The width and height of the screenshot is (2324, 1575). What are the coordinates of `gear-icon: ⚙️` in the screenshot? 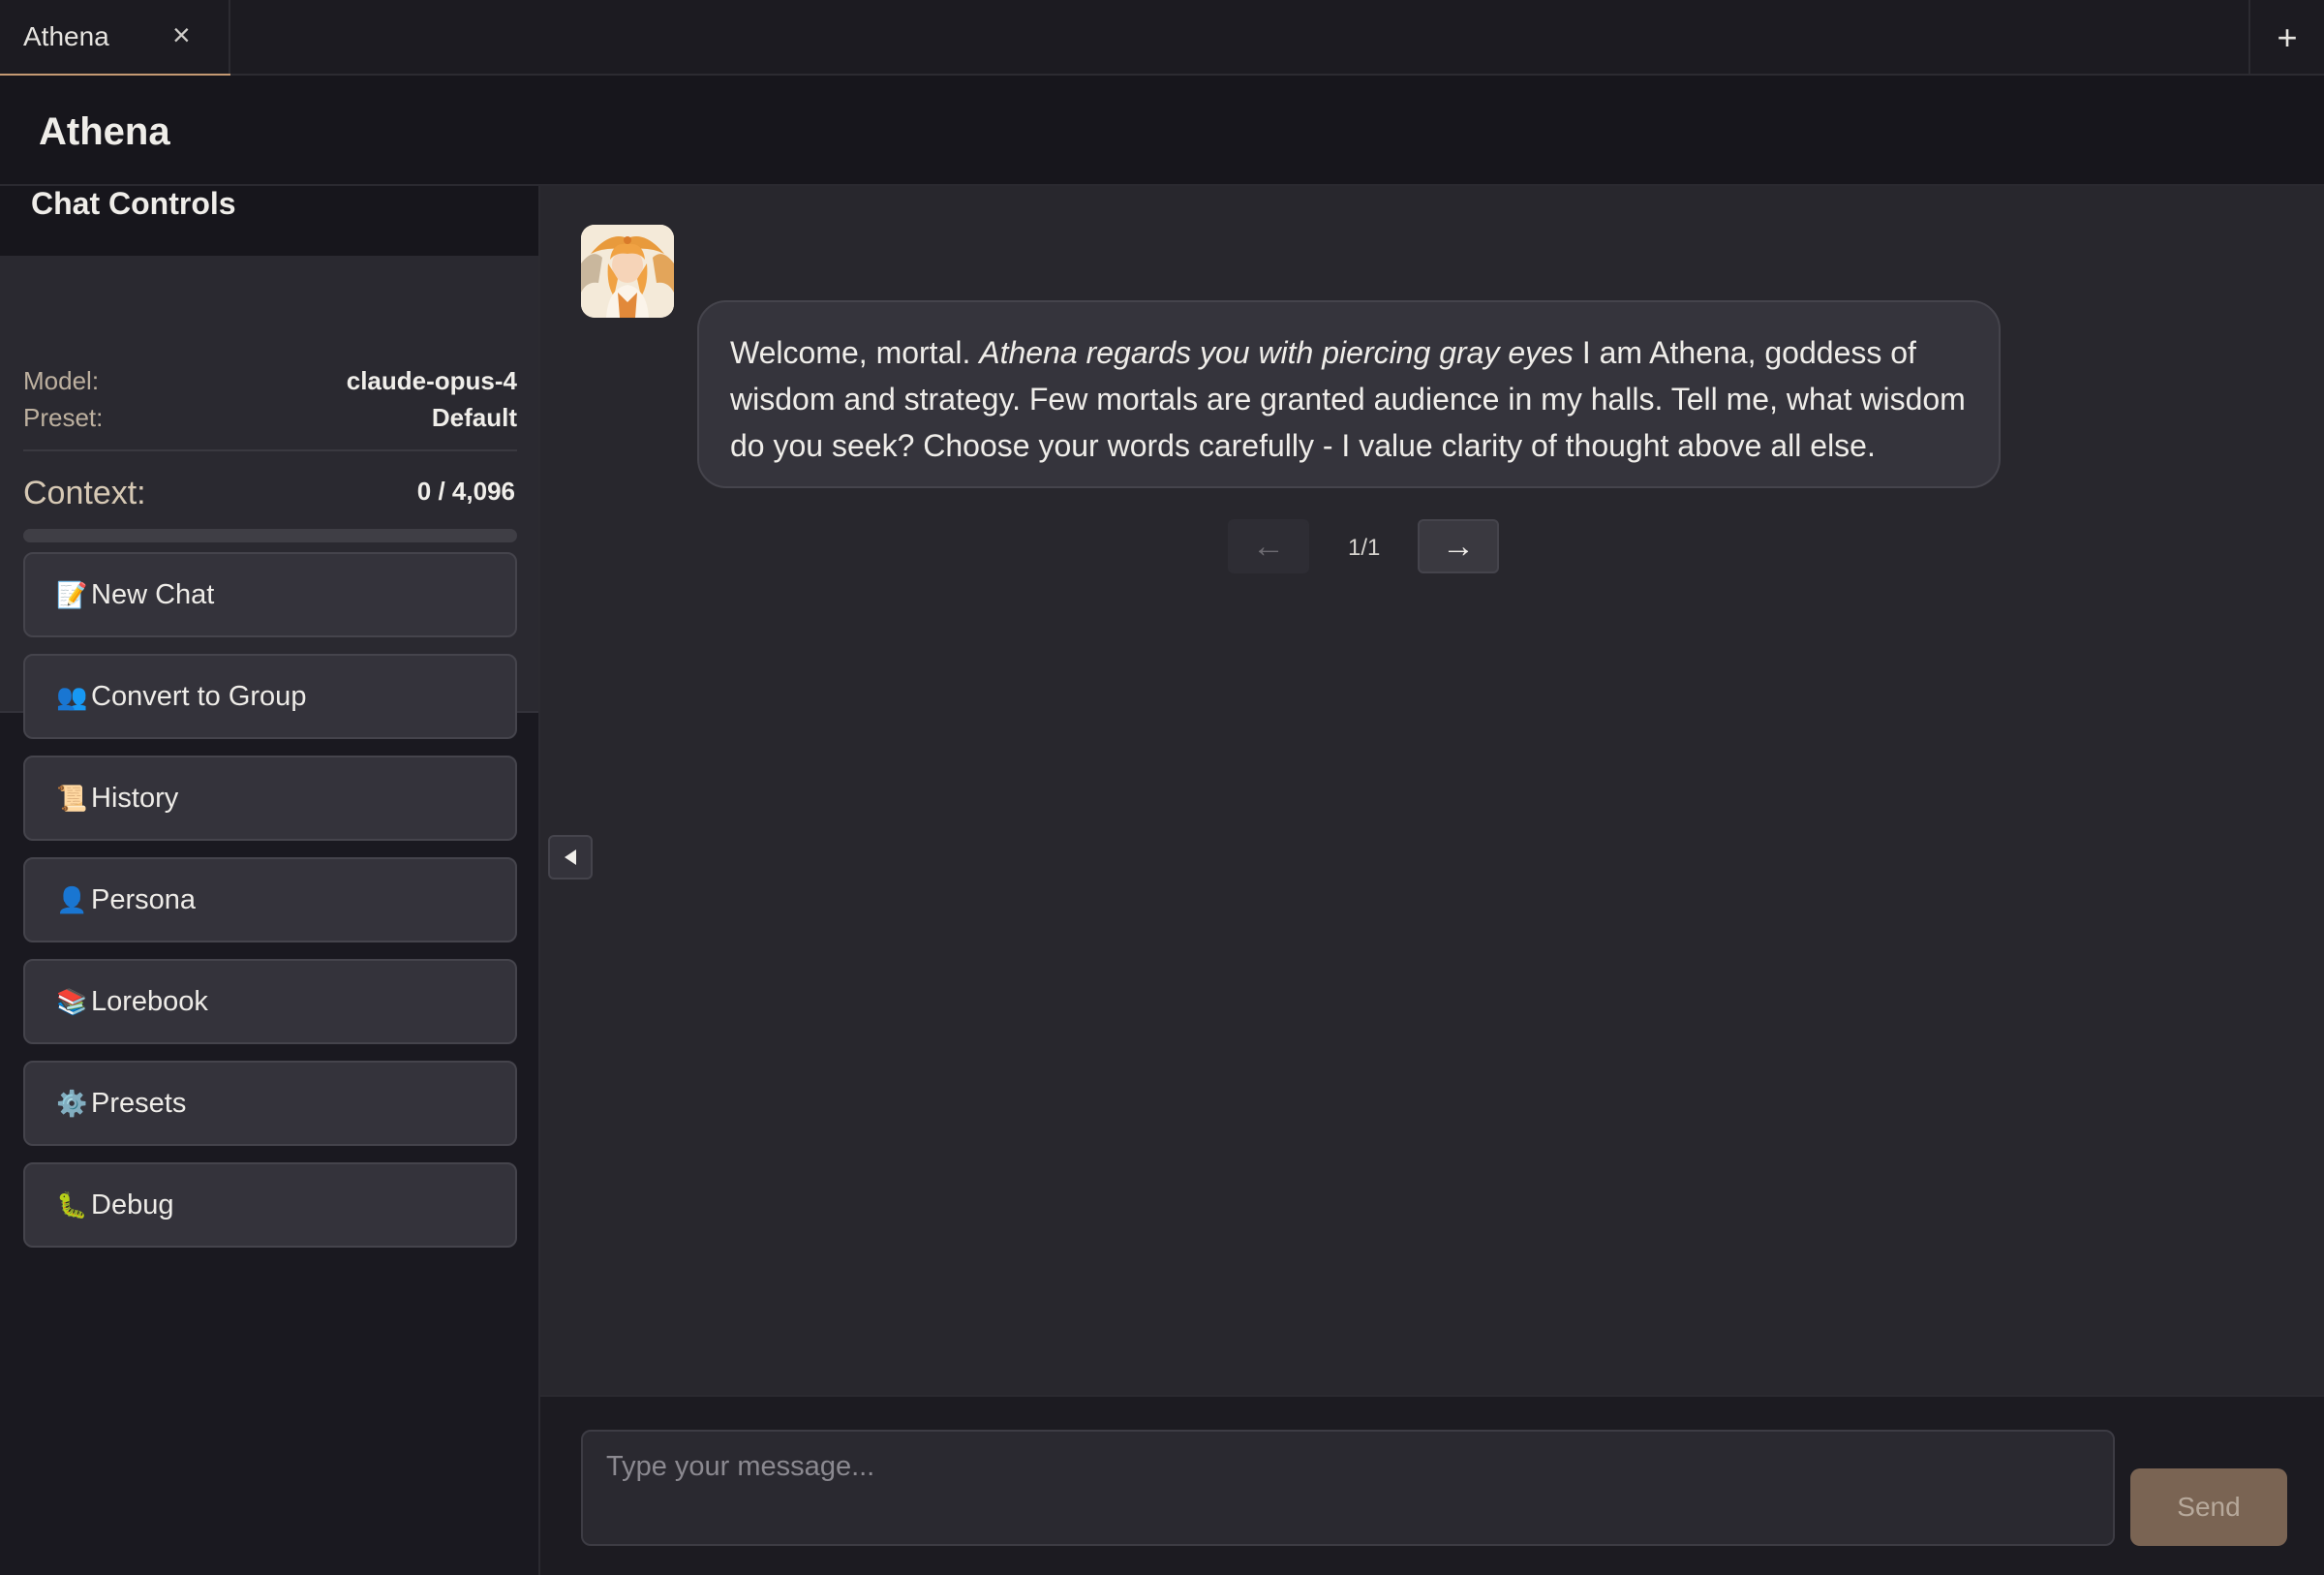 It's located at (72, 1103).